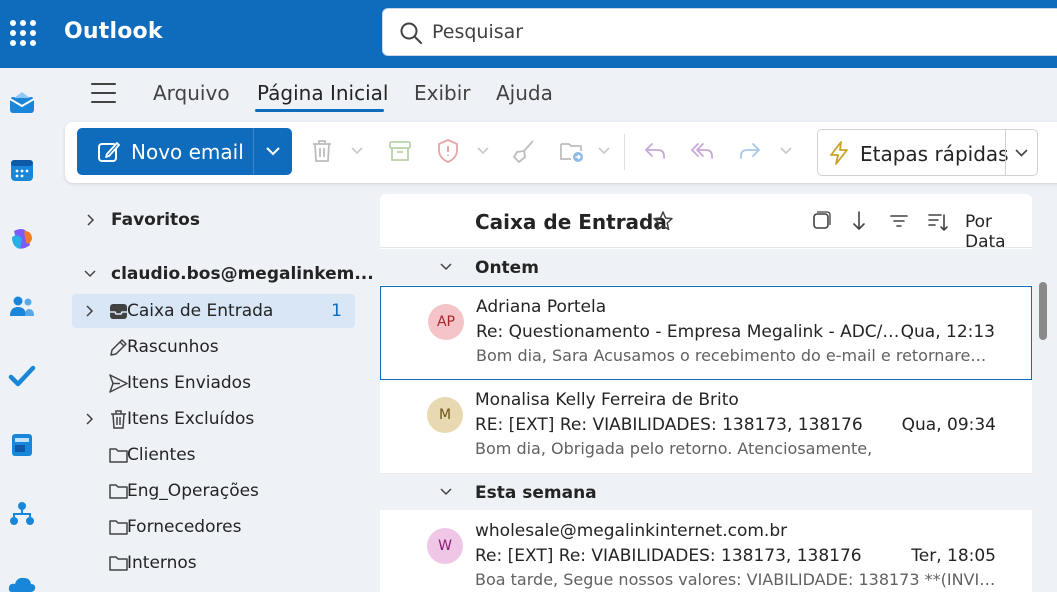 This screenshot has height=592, width=1057. Describe the element at coordinates (536, 493) in the screenshot. I see `group-label: Esta semana` at that location.